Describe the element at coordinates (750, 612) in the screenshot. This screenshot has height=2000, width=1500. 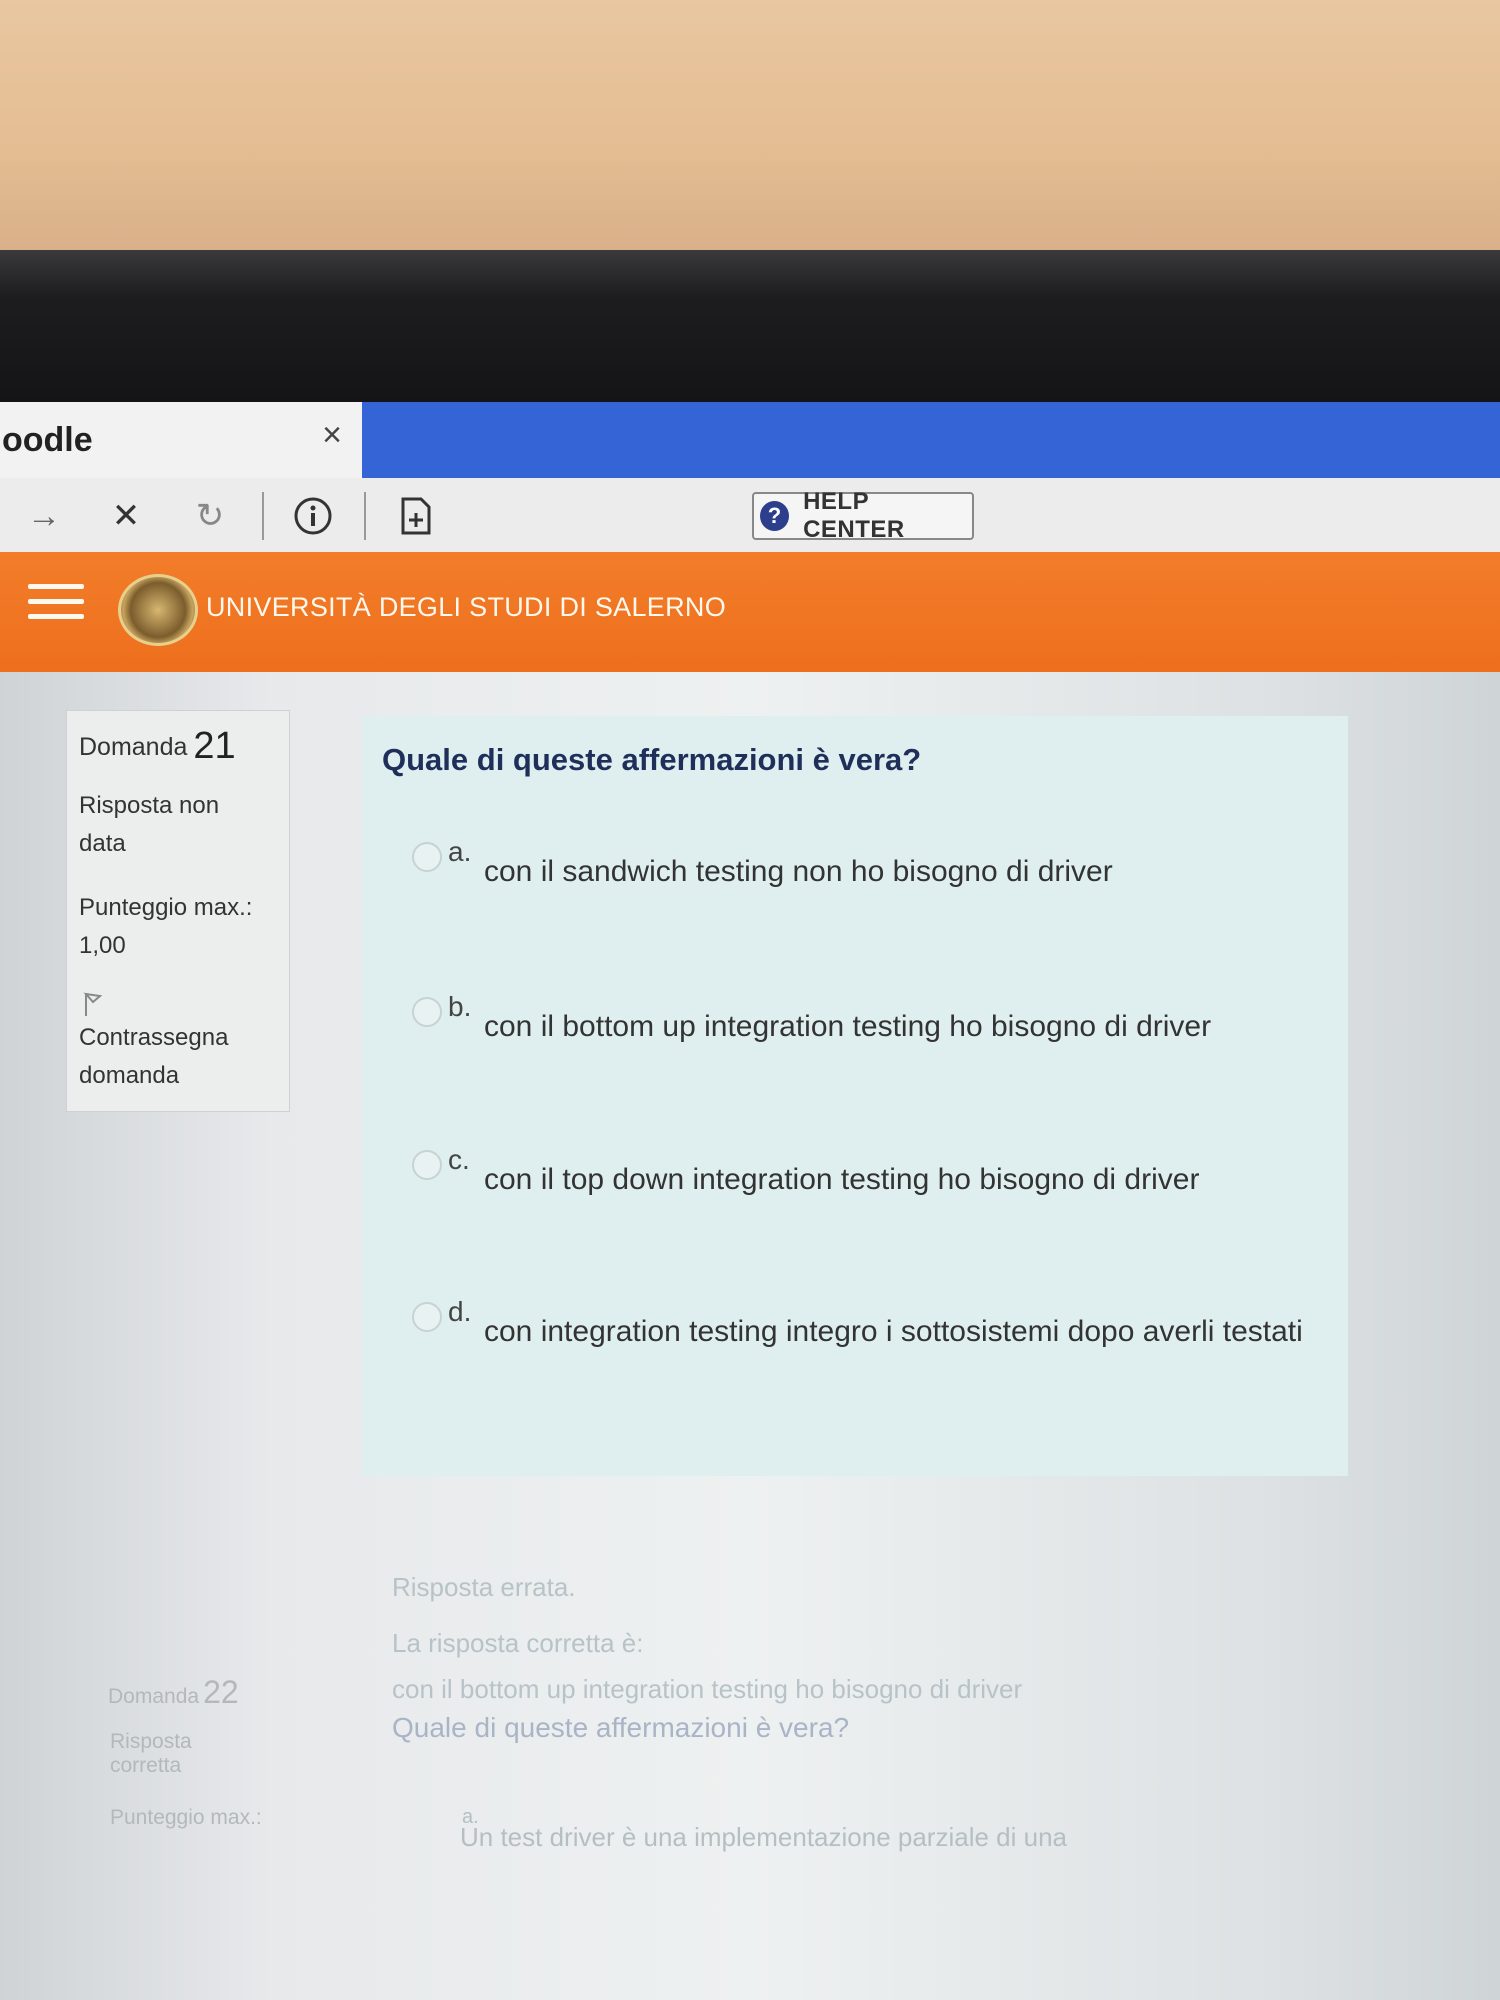
I see `site-header: UNIVERSITÀ DEGLI STUDI DI SALERNO` at that location.